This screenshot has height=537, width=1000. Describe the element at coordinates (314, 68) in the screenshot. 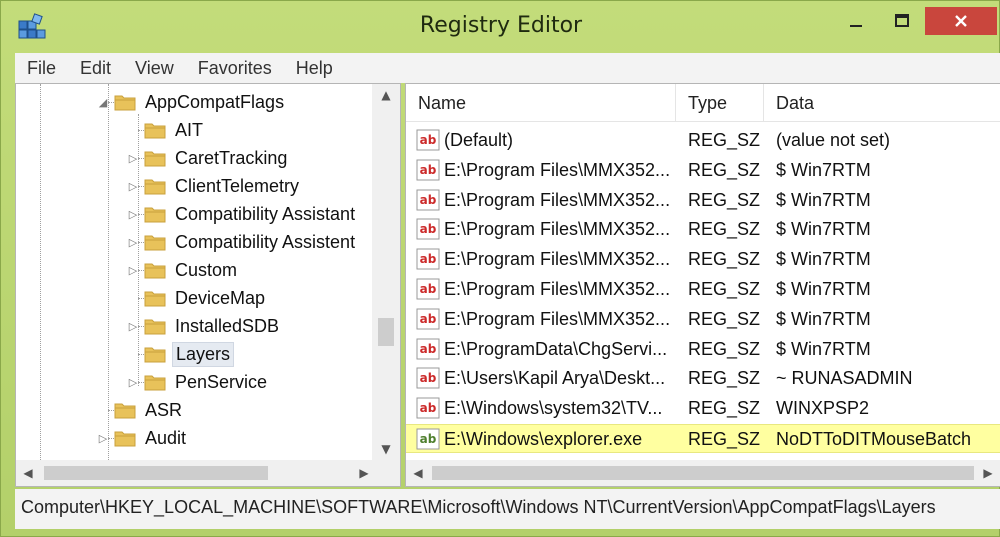

I see `menu-help: Help` at that location.